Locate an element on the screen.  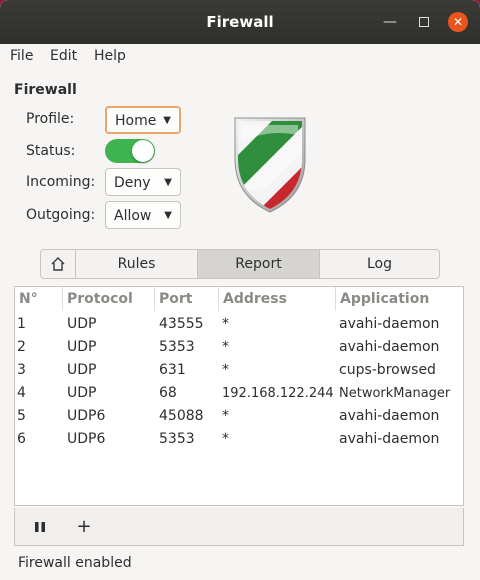
cell-number: 4 is located at coordinates (21, 393).